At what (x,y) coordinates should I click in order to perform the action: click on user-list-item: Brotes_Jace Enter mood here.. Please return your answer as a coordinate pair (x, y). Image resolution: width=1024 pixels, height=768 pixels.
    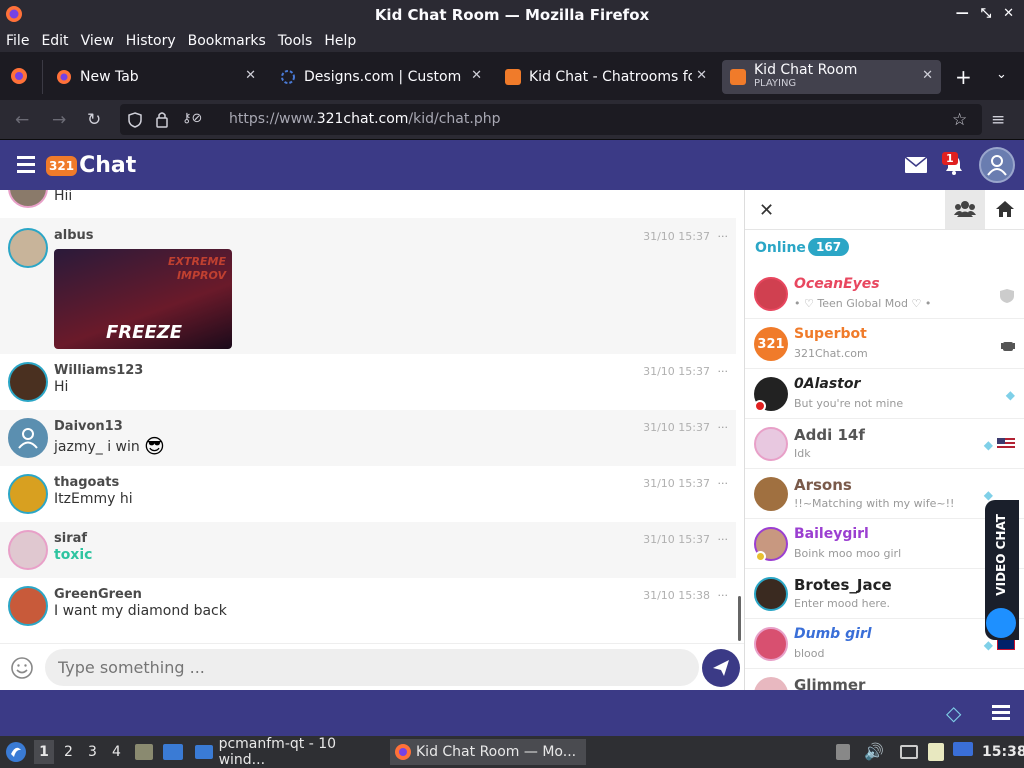
    Looking at the image, I should click on (884, 594).